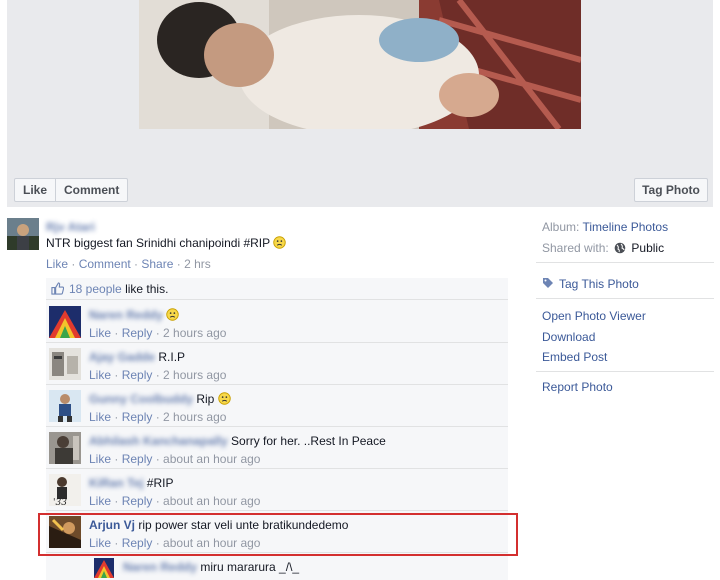 The width and height of the screenshot is (720, 580). What do you see at coordinates (620, 248) in the screenshot?
I see `globe-icon` at bounding box center [620, 248].